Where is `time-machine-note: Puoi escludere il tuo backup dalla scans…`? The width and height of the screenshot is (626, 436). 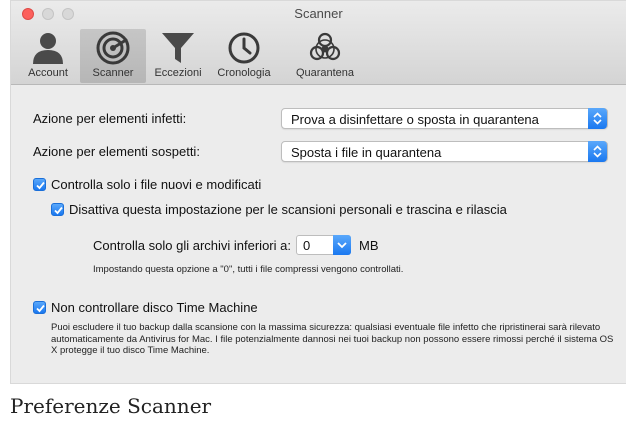
time-machine-note: Puoi escludere il tuo backup dalla scans… is located at coordinates (332, 339).